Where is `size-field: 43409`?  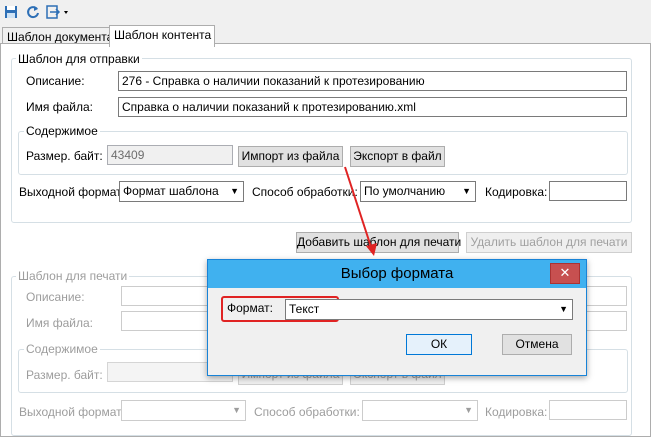 size-field: 43409 is located at coordinates (170, 155).